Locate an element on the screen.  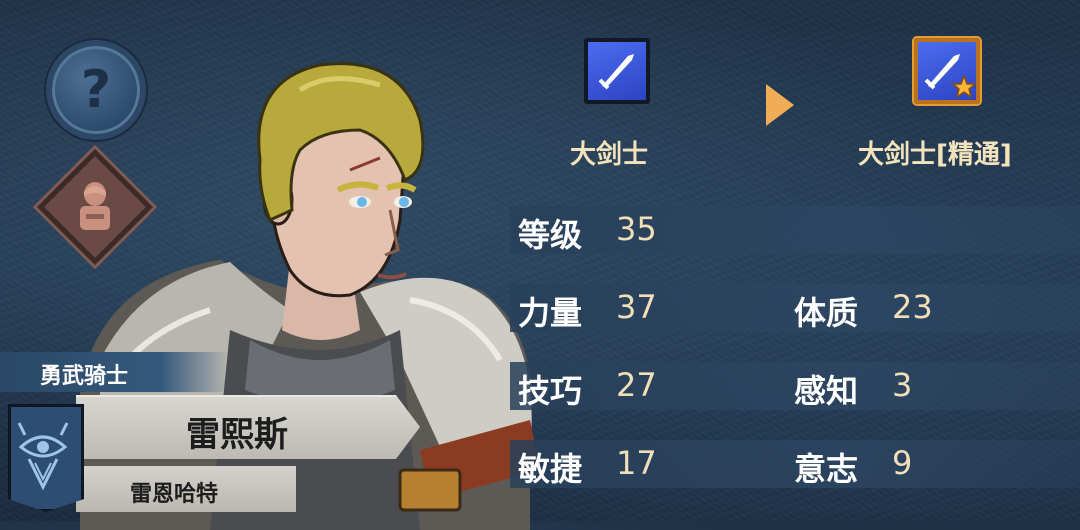
class-current-icon is located at coordinates (617, 71).